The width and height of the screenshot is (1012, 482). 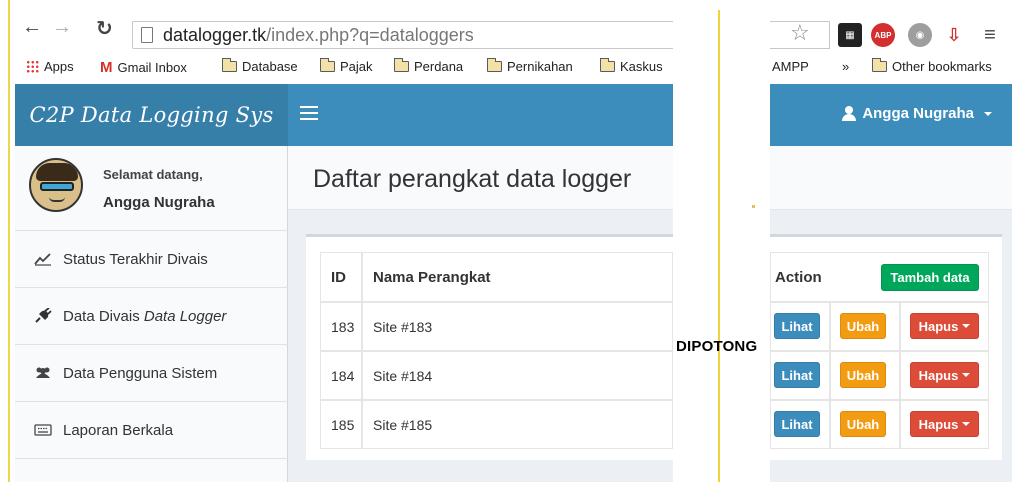 I want to click on bookmark-gmail: M Gmail Inbox, so click(x=143, y=67).